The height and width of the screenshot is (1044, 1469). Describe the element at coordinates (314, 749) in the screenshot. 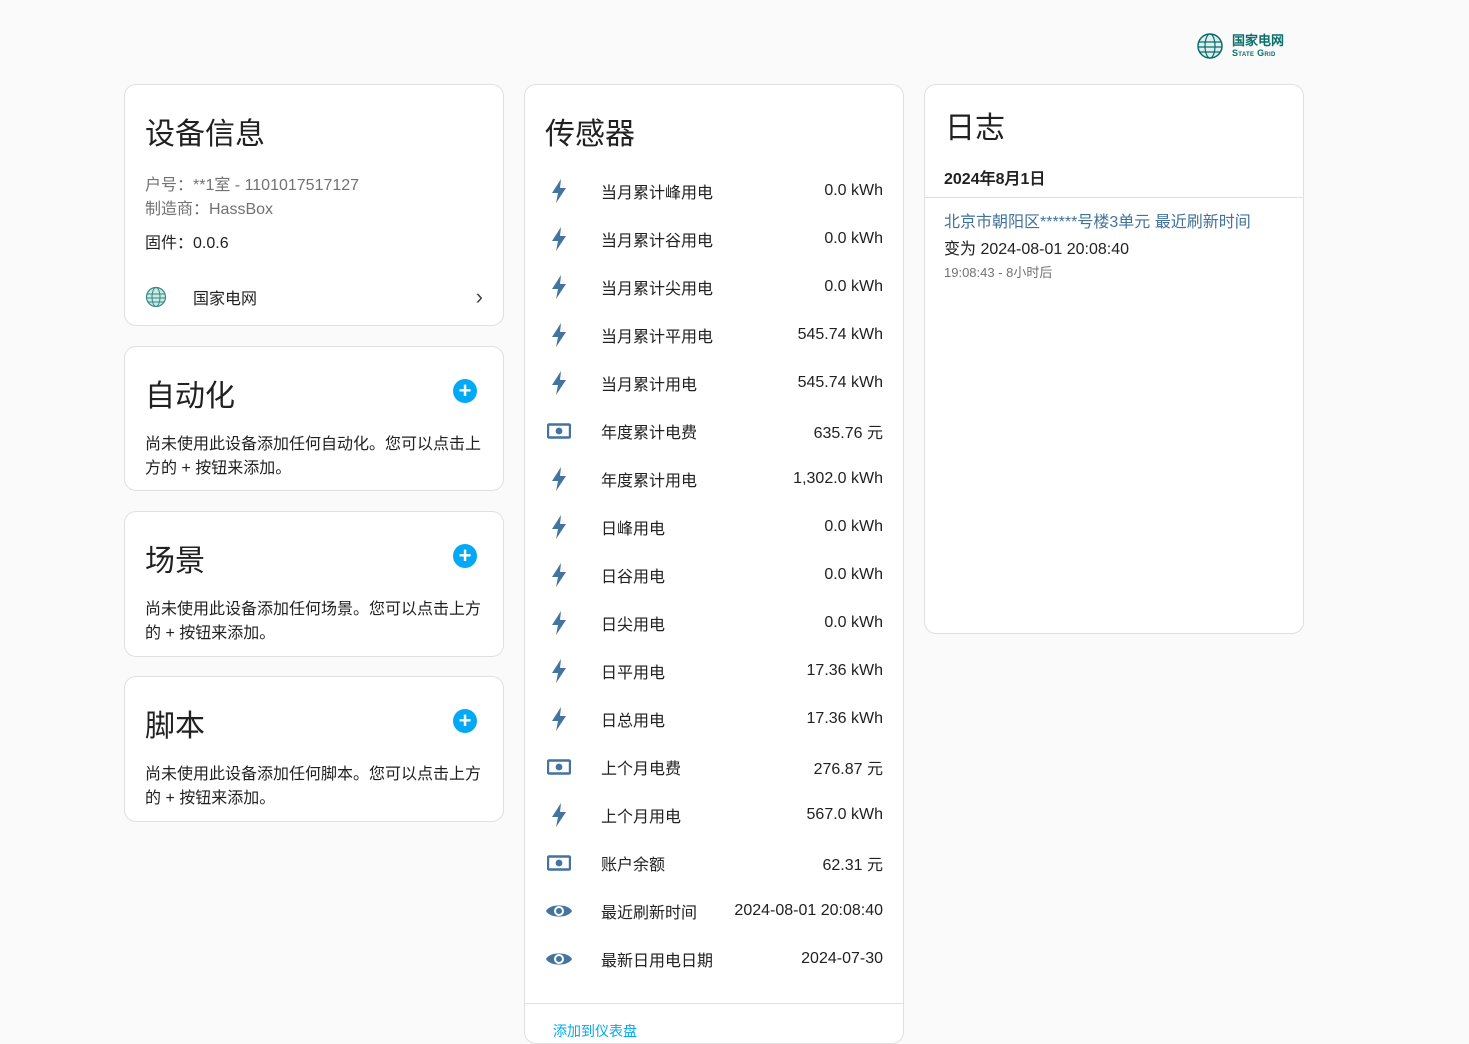

I see `script-card: 脚本 + 尚未使用此设备添加任何脚本。您可以点击上方的 + 按钮来添加。` at that location.